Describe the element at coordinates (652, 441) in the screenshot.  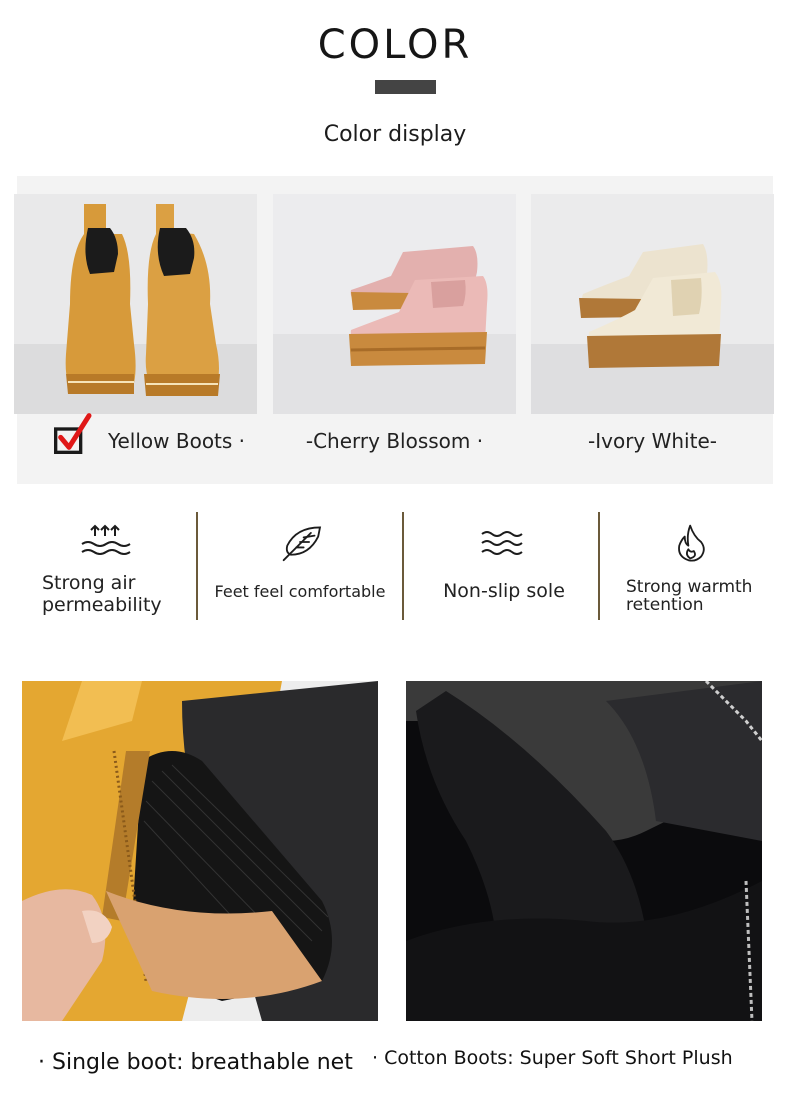
I see `swatch-label-ivory-white: -Ivory White-` at that location.